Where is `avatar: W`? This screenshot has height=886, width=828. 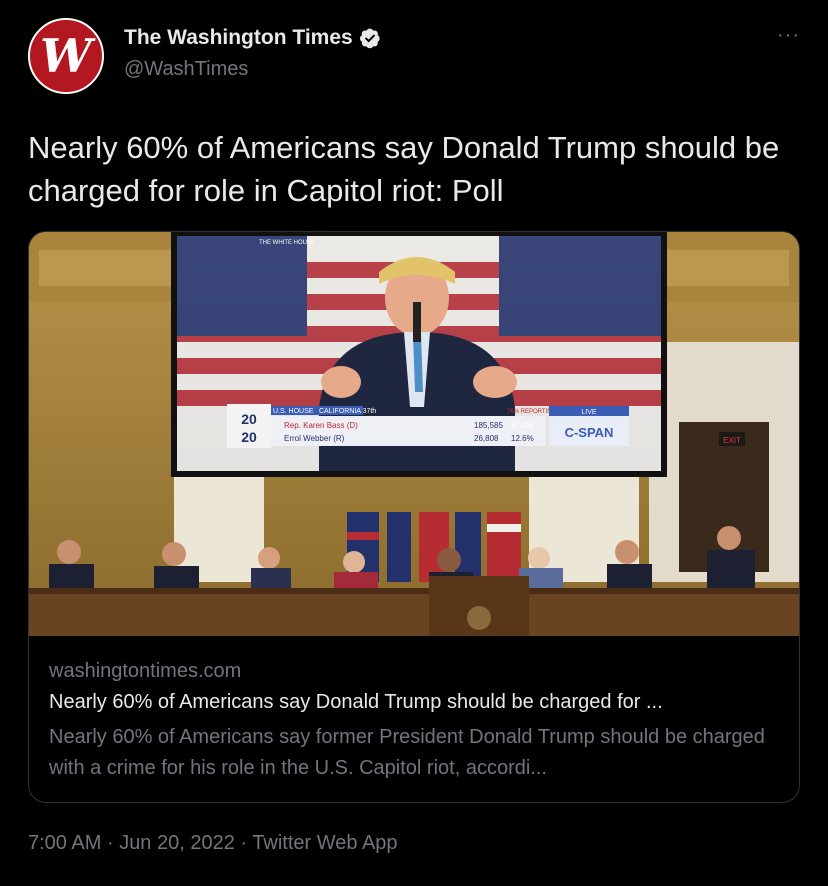 avatar: W is located at coordinates (66, 56).